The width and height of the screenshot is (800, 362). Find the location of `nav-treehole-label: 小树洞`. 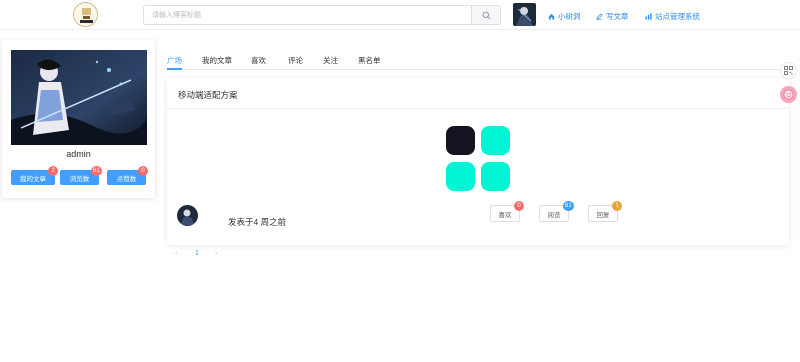

nav-treehole-label: 小树洞 is located at coordinates (569, 16).